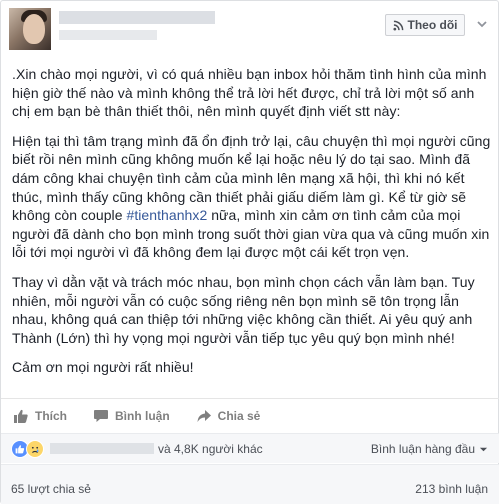  I want to click on share-count: 65 lượt chia sẻ, so click(51, 489).